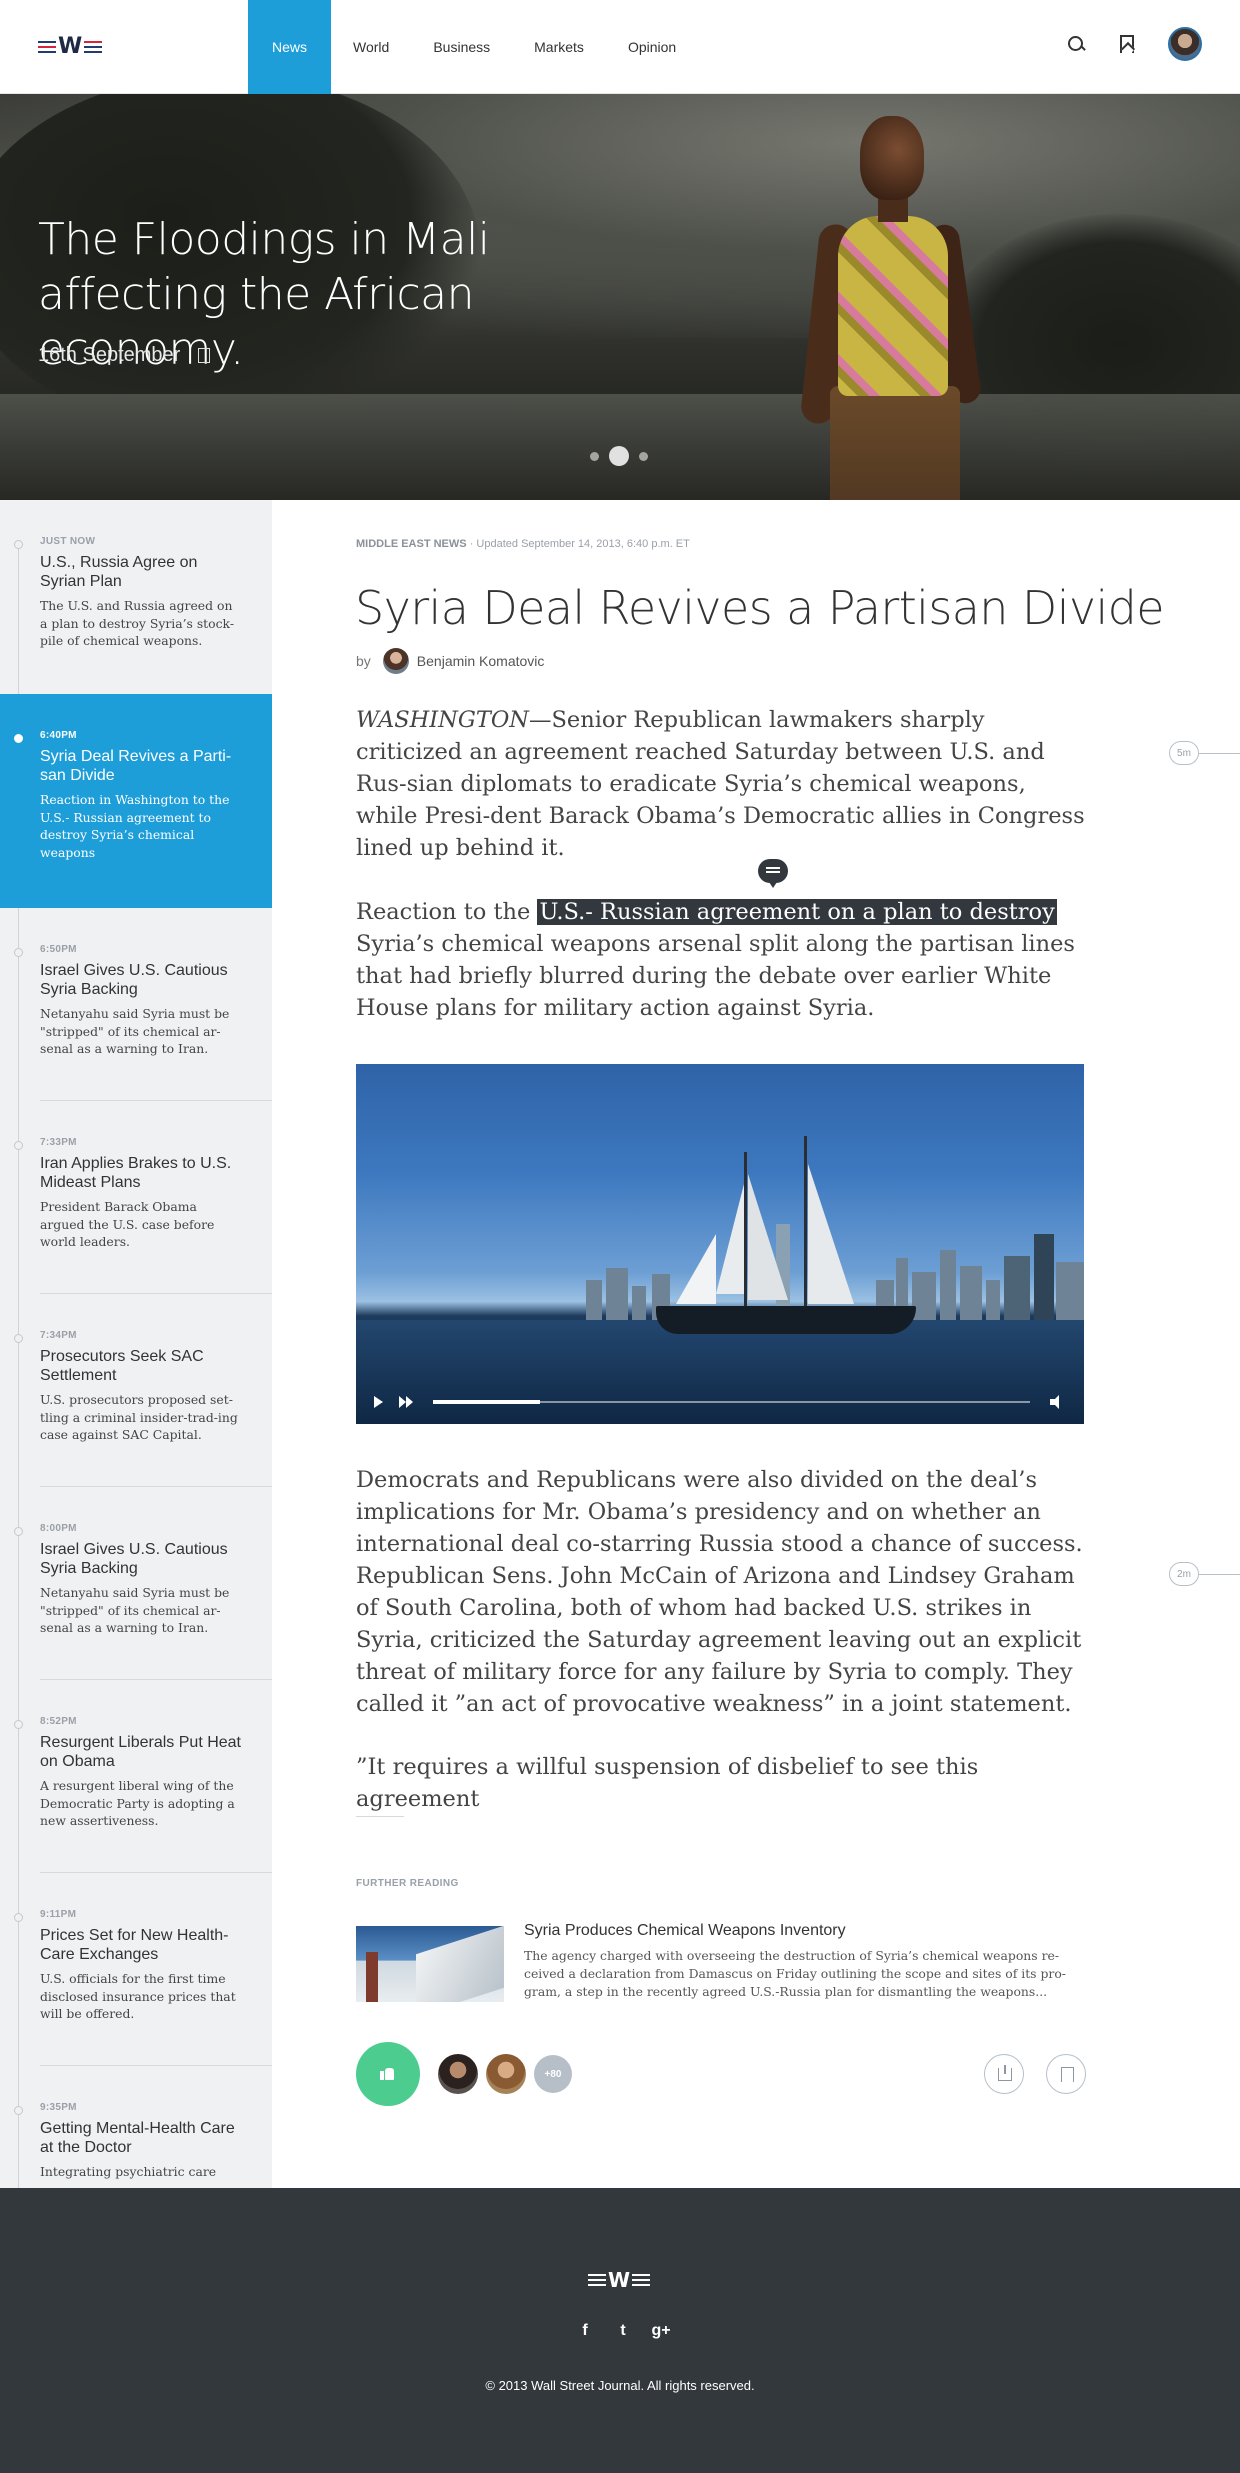 This screenshot has width=1240, height=2473. I want to click on timeline-summary: Integrating psychiatric care, so click(128, 2171).